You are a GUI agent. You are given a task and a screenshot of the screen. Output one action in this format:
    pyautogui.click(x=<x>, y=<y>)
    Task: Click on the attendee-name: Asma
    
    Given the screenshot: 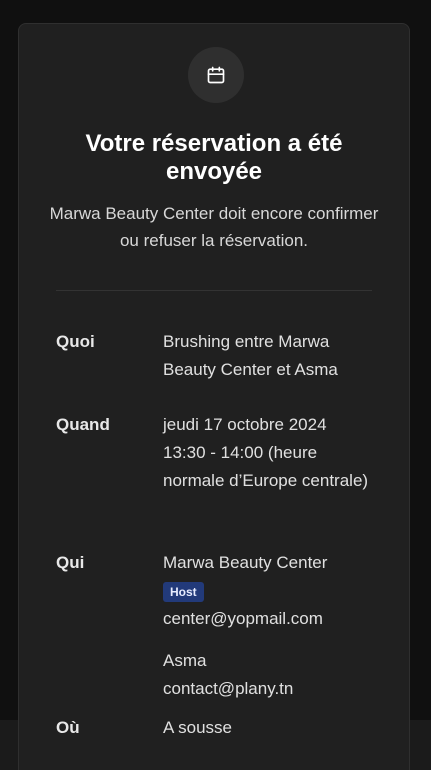 What is the action you would take?
    pyautogui.click(x=185, y=660)
    